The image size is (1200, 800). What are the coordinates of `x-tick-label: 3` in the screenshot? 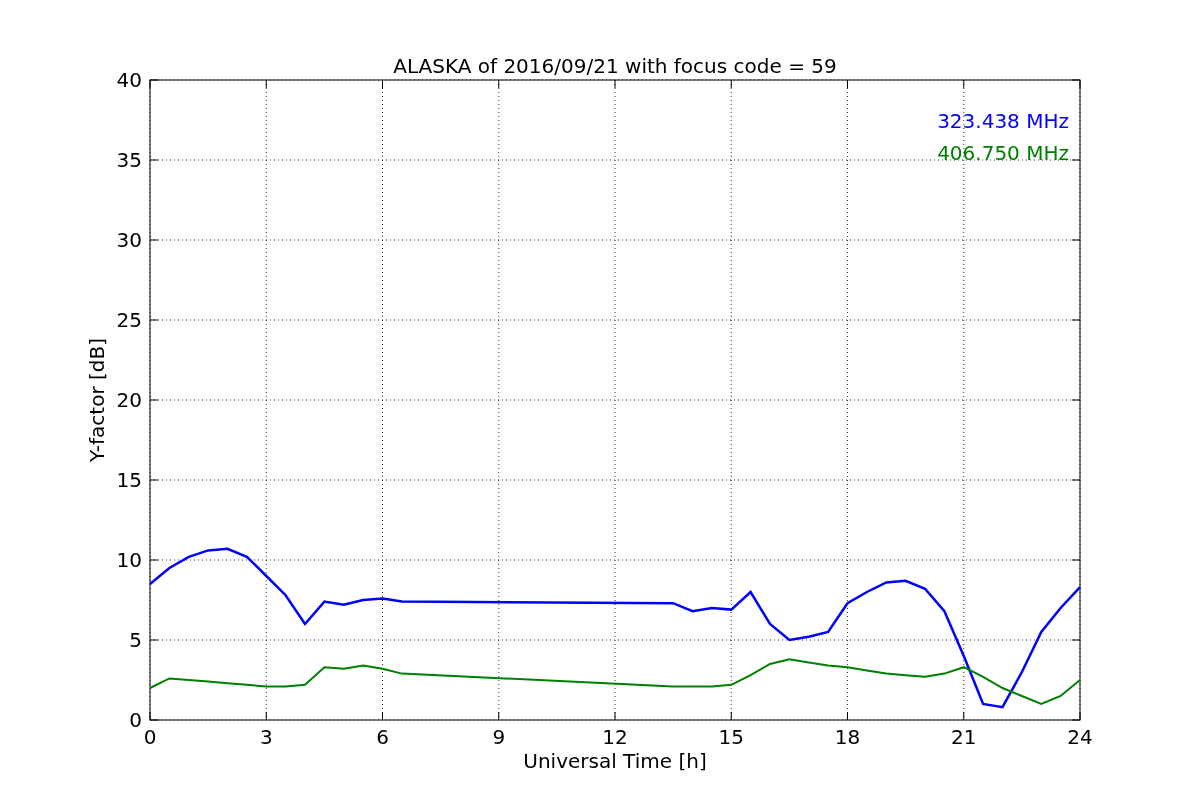 It's located at (266, 737).